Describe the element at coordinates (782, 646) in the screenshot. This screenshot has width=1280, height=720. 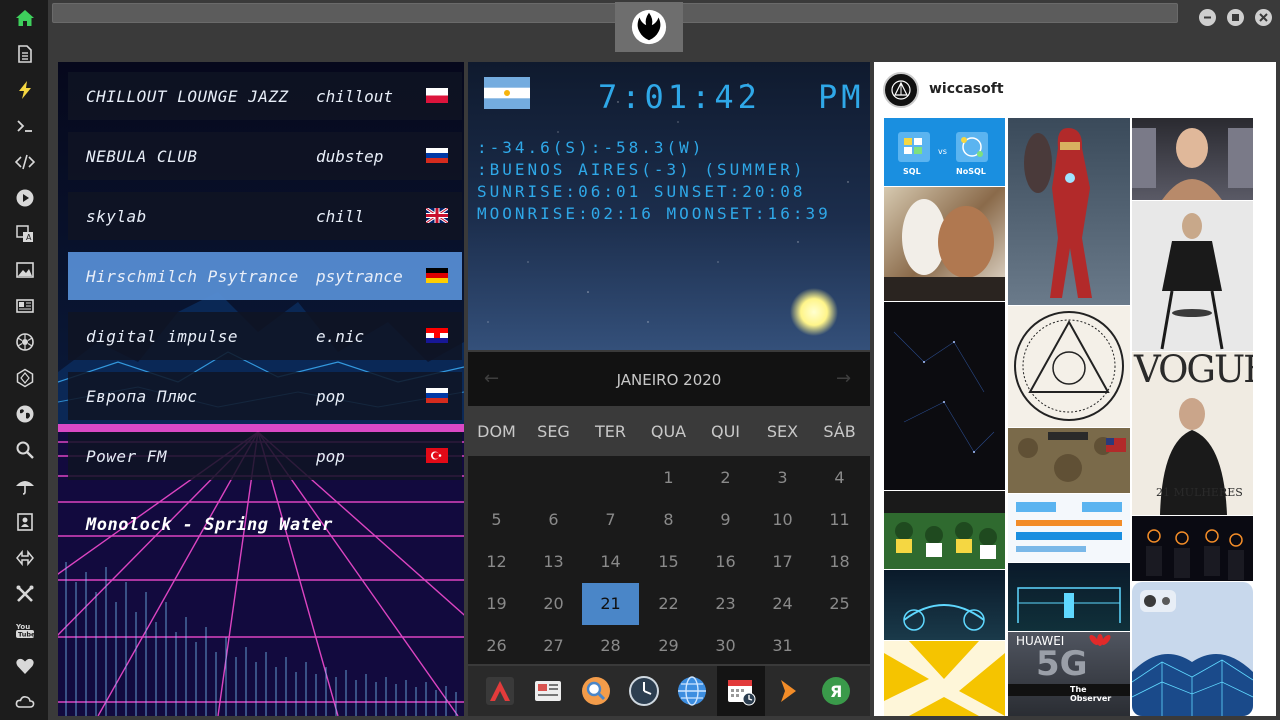
I see `calendar-day: 31` at that location.